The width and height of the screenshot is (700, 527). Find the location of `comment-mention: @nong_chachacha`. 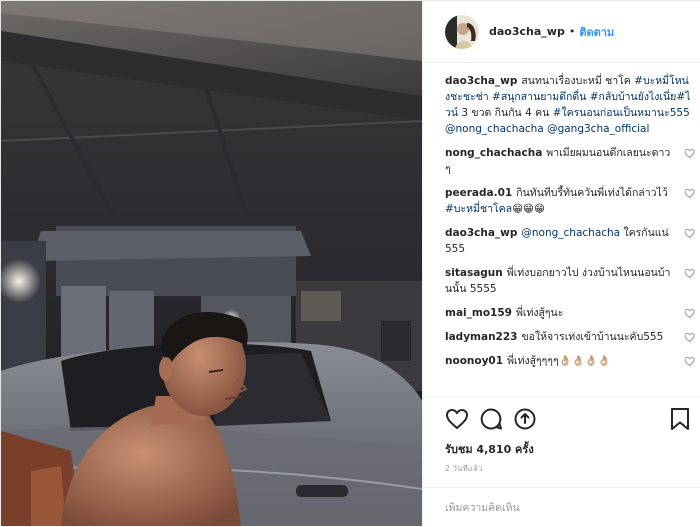

comment-mention: @nong_chachacha is located at coordinates (570, 233).